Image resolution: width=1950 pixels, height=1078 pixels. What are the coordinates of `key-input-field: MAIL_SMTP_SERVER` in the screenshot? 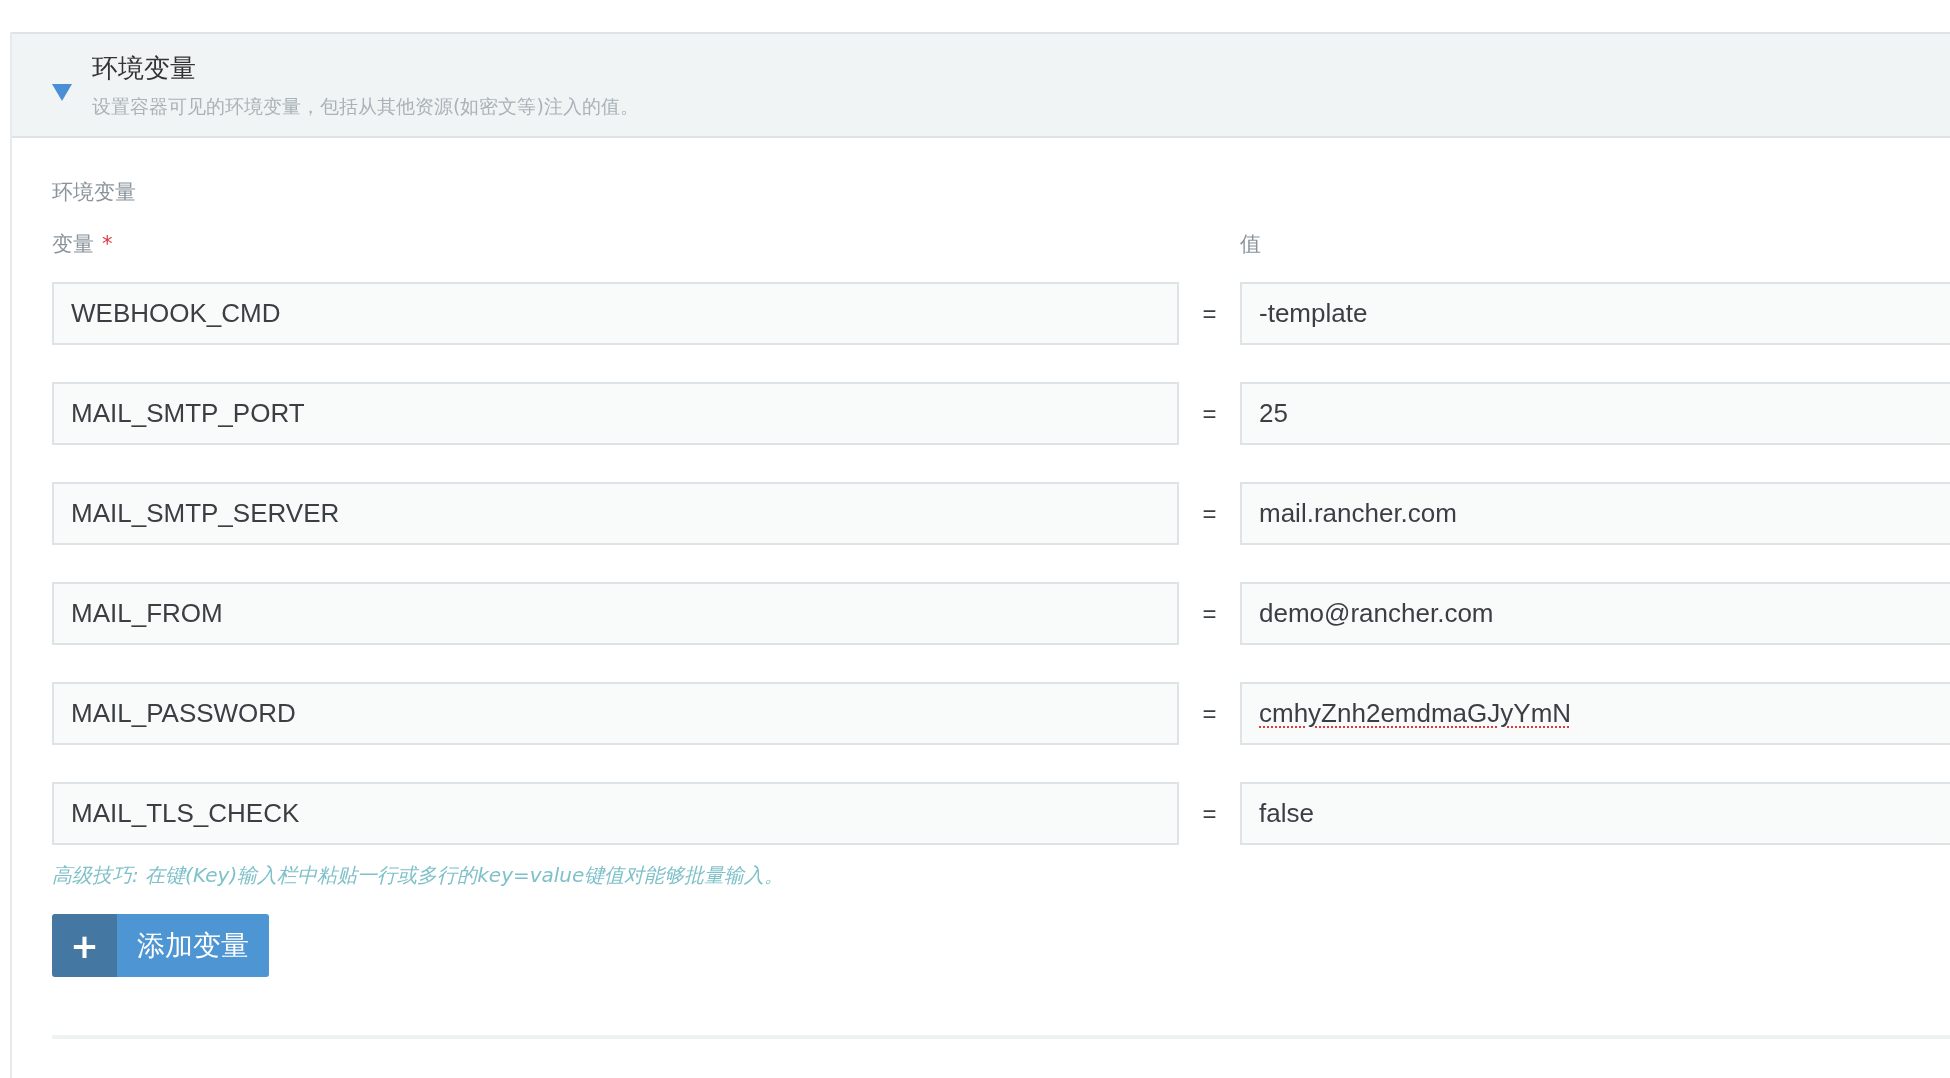 It's located at (615, 513).